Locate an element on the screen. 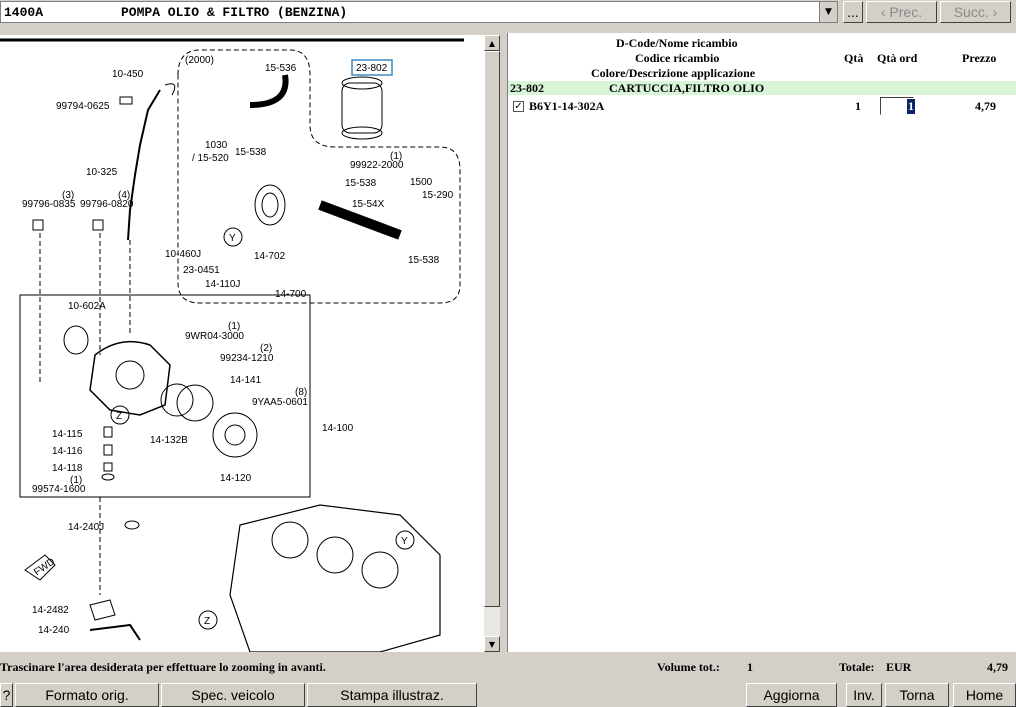 The height and width of the screenshot is (707, 1016). section-title: POMPA OLIO & FILTRO (BENZINA) is located at coordinates (234, 12).